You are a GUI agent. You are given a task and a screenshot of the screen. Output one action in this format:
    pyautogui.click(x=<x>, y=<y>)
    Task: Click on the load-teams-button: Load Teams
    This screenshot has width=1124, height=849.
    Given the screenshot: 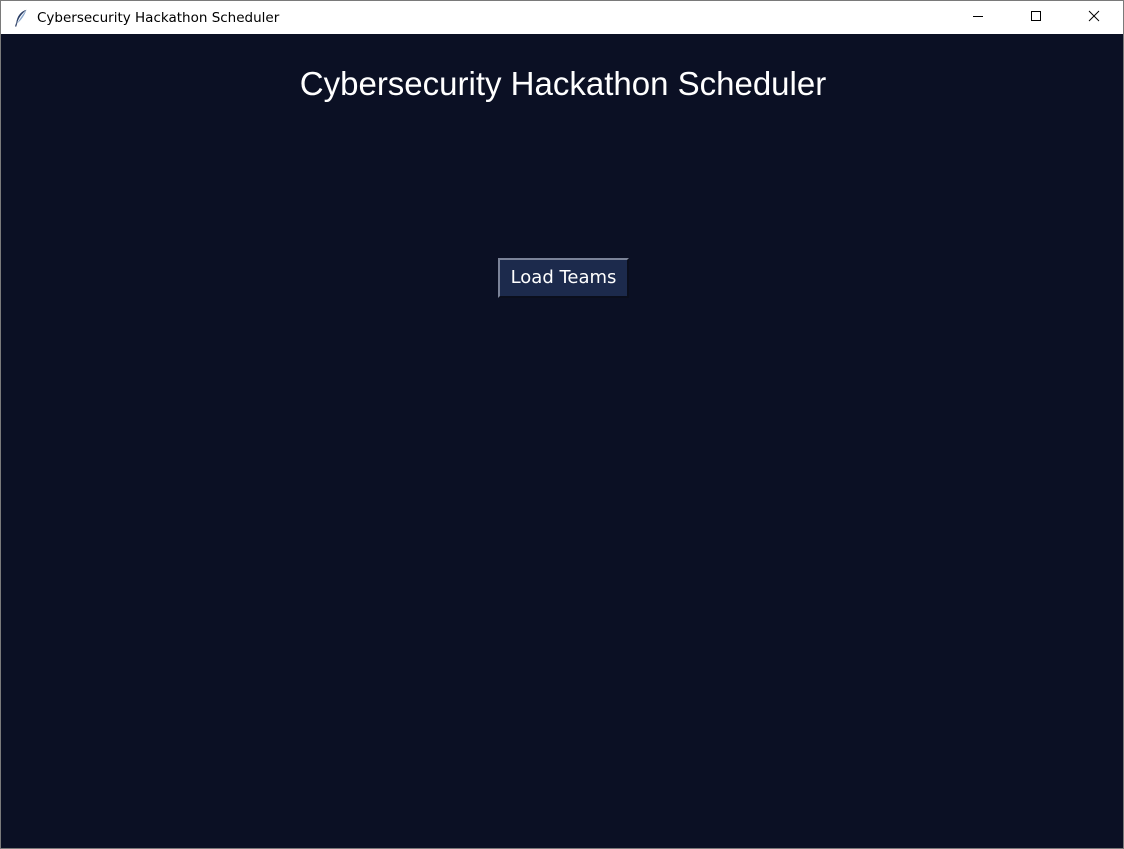 What is the action you would take?
    pyautogui.click(x=563, y=278)
    